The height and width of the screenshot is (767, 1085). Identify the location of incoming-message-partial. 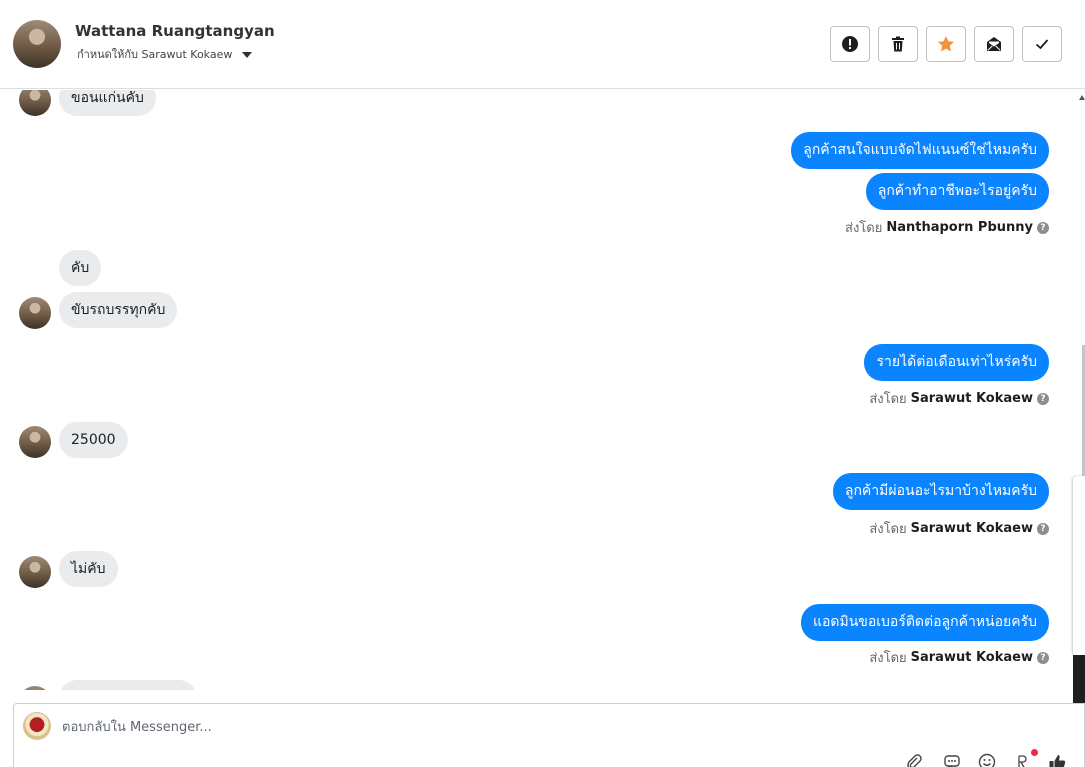
(128, 685).